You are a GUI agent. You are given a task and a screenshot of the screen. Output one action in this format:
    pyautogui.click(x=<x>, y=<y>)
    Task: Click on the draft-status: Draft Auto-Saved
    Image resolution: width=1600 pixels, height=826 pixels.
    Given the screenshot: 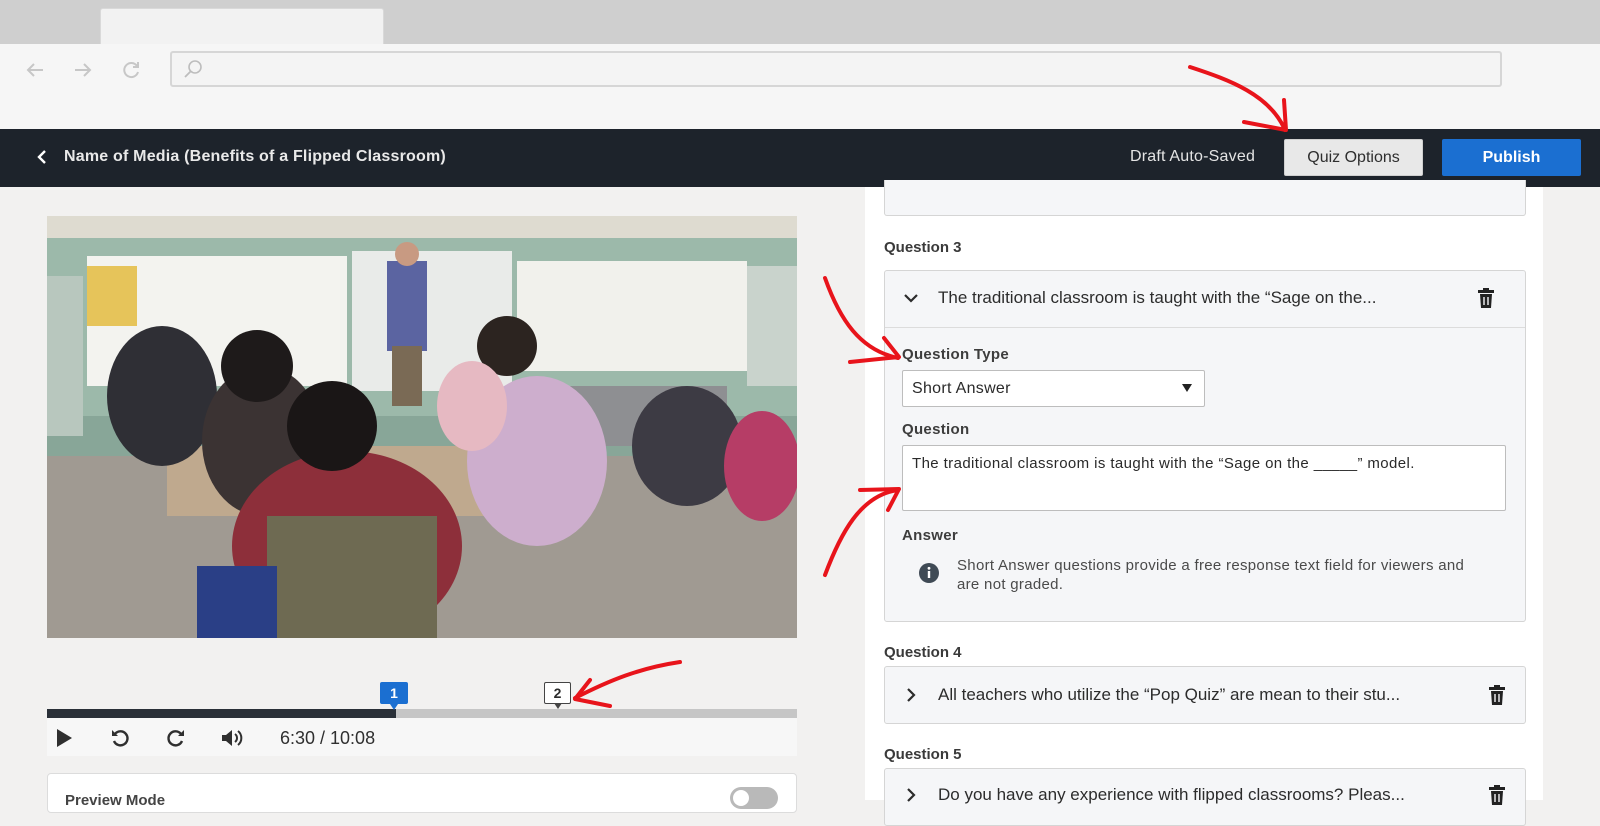 What is the action you would take?
    pyautogui.click(x=1193, y=156)
    